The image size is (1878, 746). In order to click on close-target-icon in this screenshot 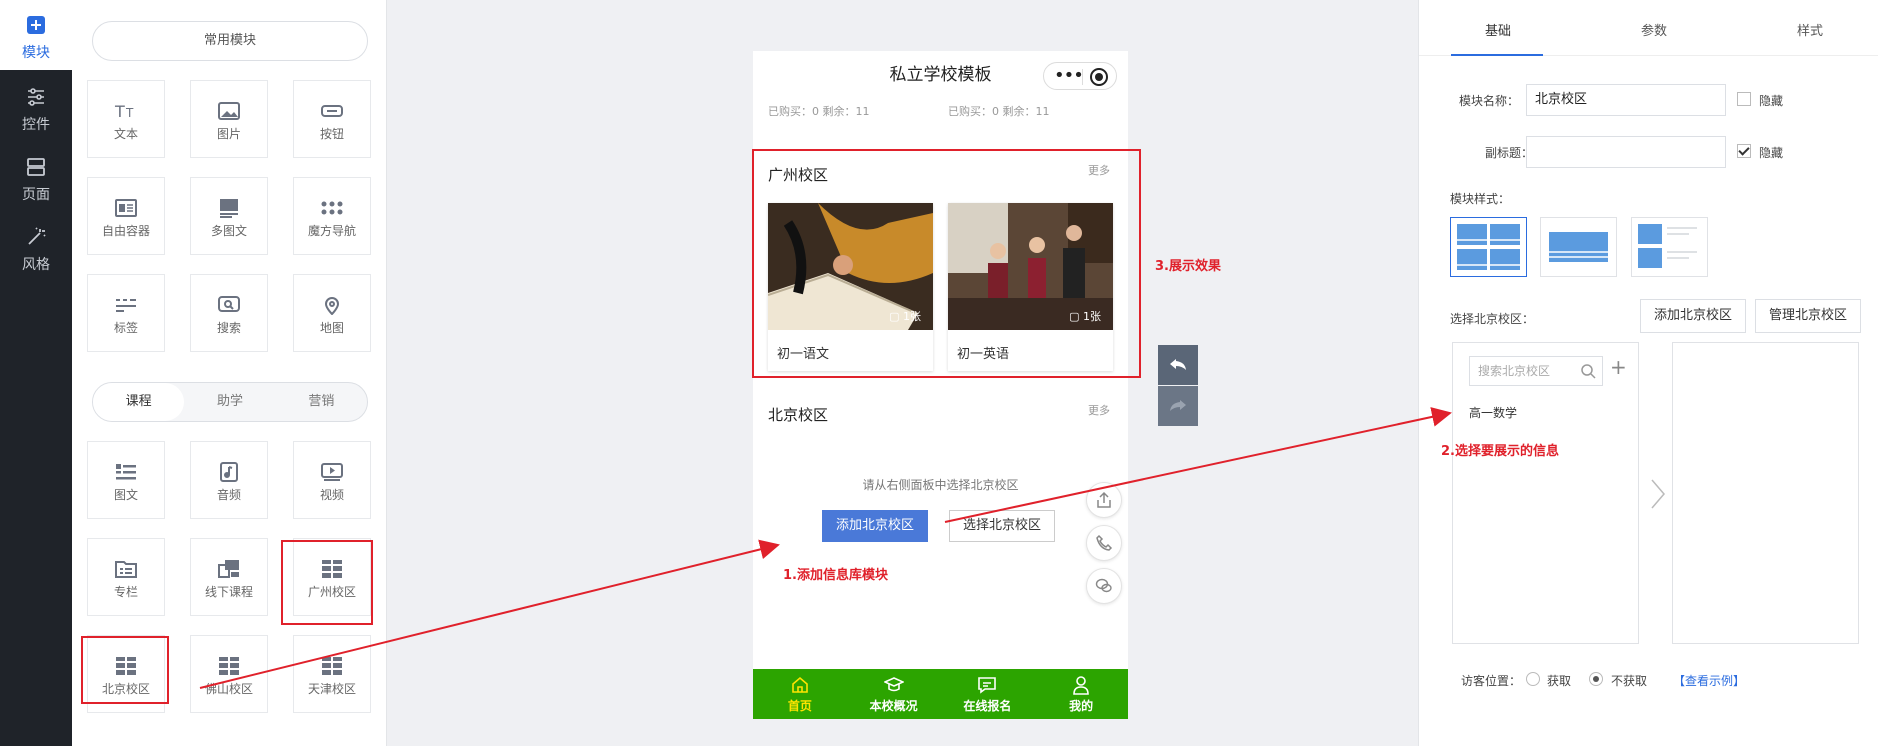, I will do `click(1099, 77)`.